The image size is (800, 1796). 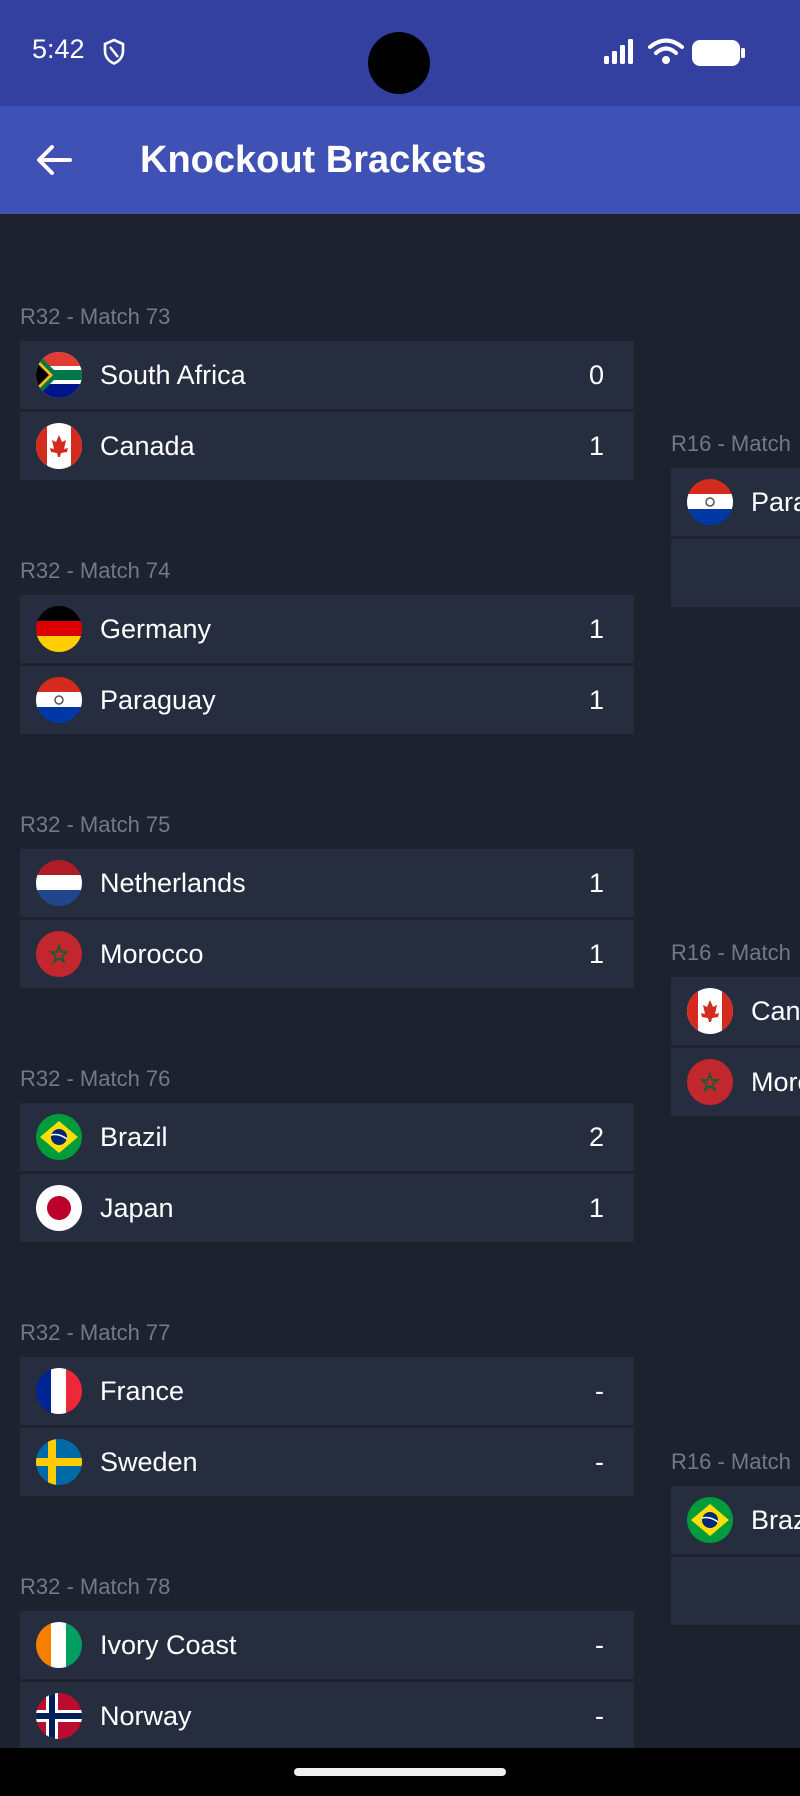 I want to click on team-row: Ivory Coast -, so click(x=327, y=1645).